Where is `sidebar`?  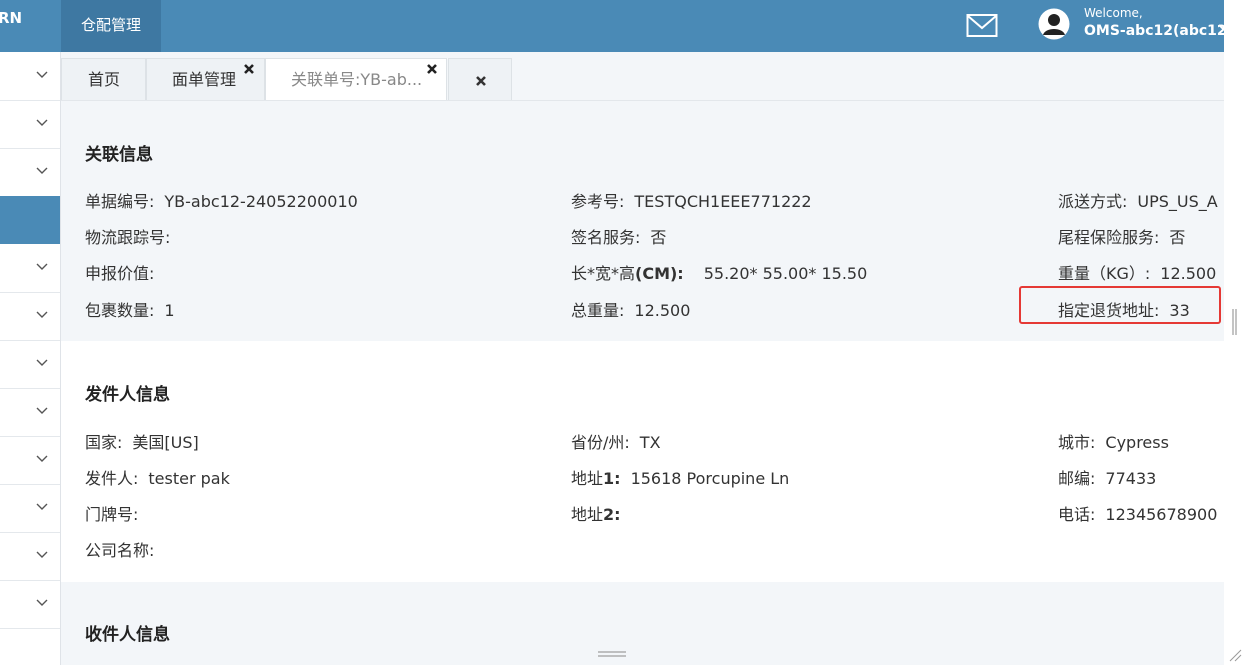
sidebar is located at coordinates (30, 358).